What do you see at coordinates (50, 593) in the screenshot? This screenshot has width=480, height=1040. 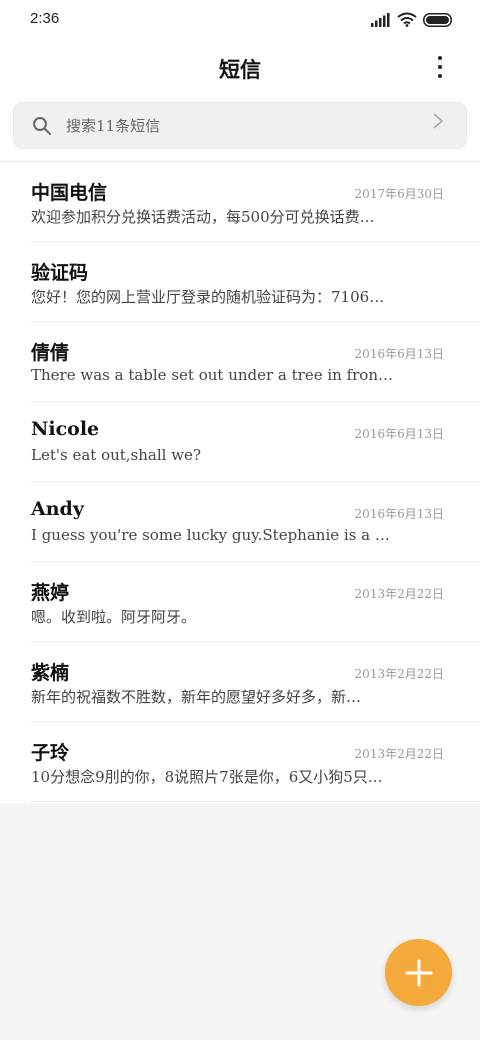 I see `contact-name: 燕婷` at bounding box center [50, 593].